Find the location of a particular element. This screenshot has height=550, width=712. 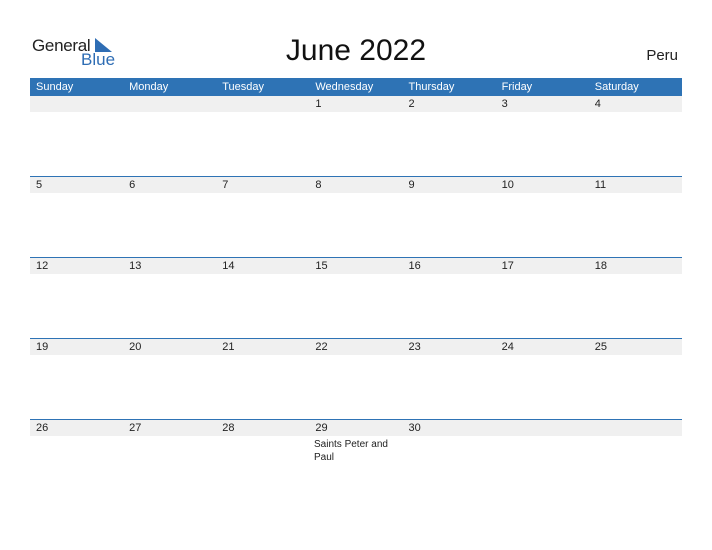

event-saints-peter-paul: Saints Peter and Paul is located at coordinates (351, 451).